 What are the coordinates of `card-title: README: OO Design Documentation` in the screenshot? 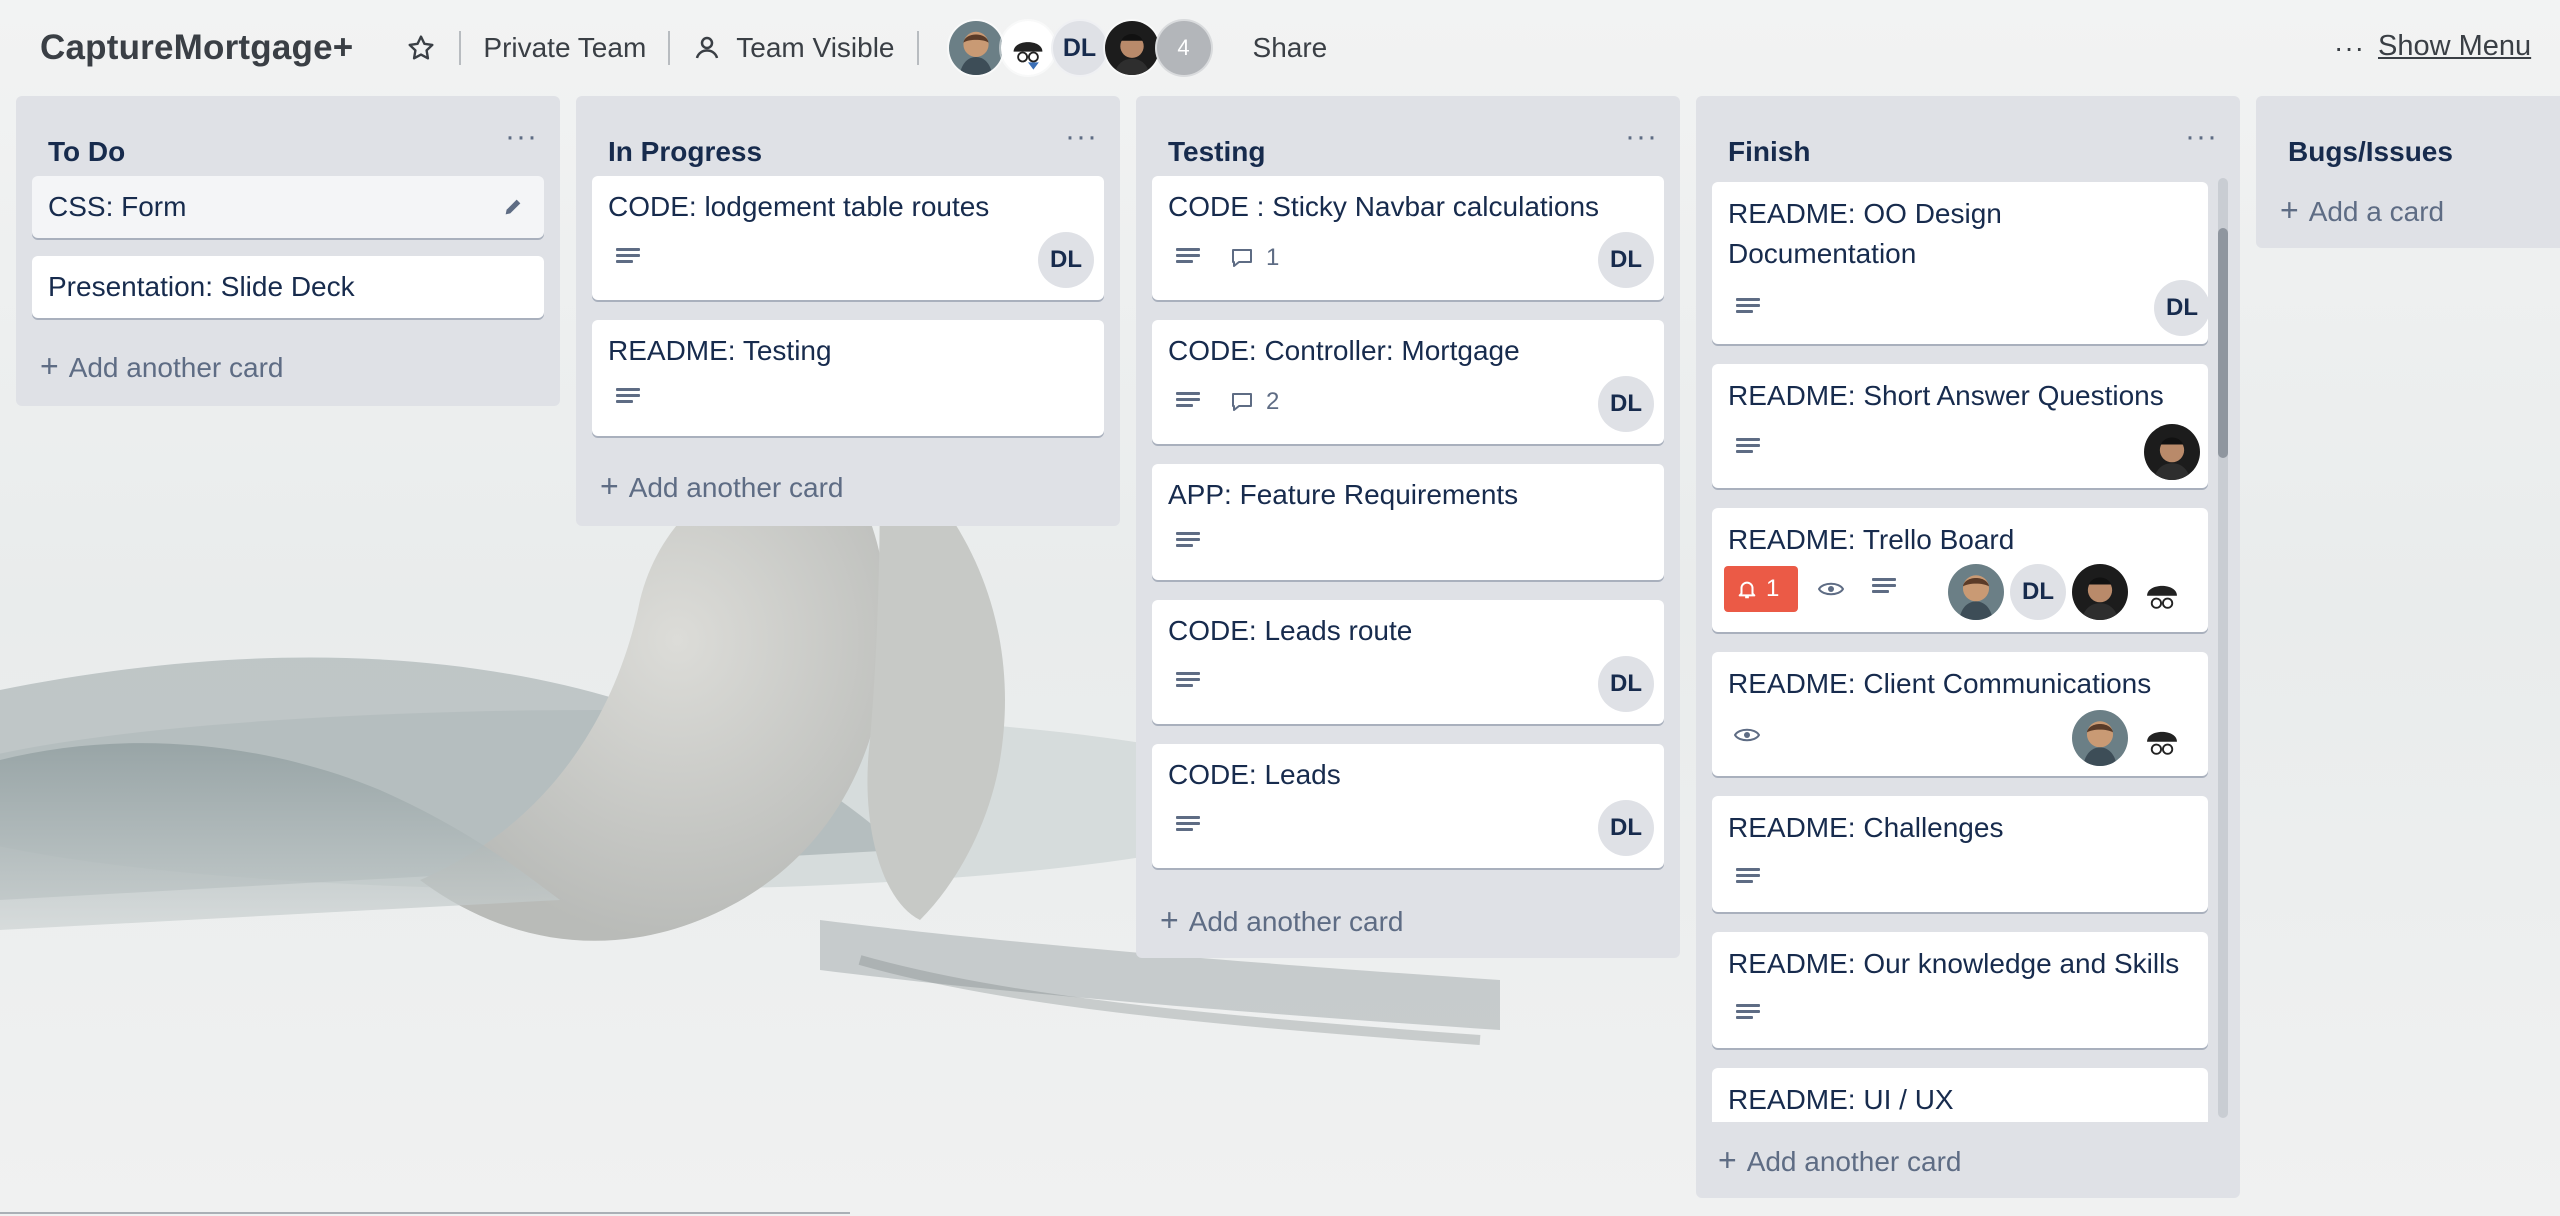 It's located at (1865, 234).